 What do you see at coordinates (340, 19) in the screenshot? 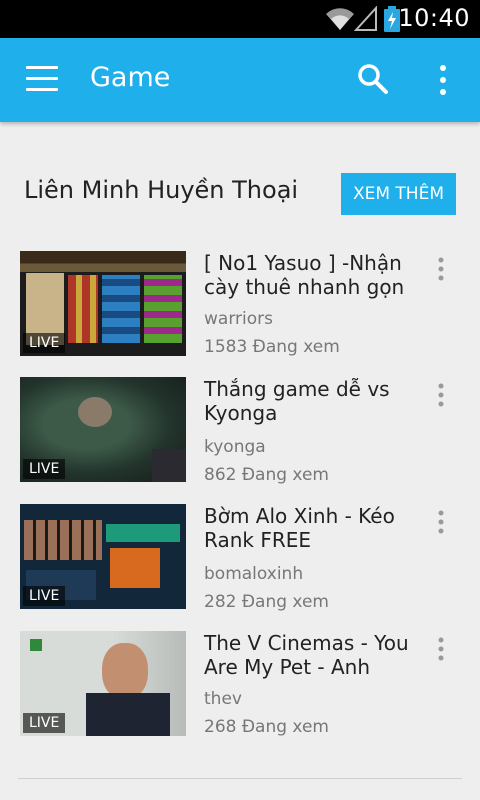
I see `wifi-icon` at bounding box center [340, 19].